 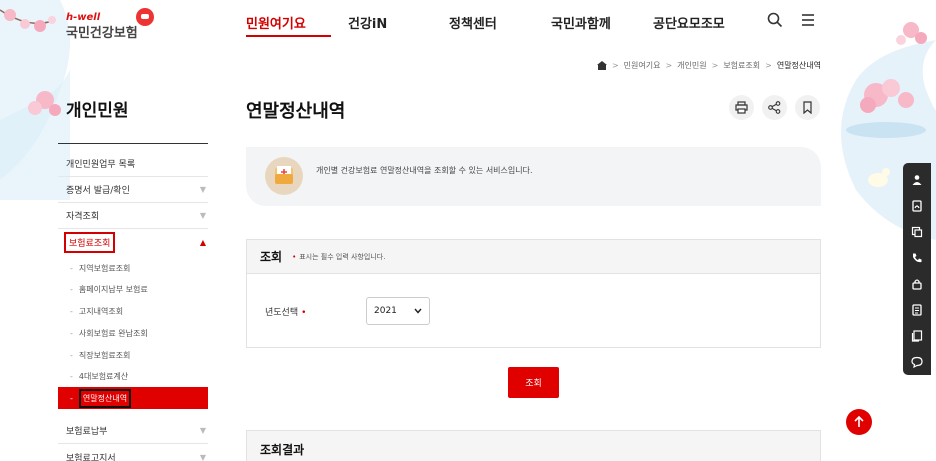 I want to click on gnb-item-with-people: 국민과함께, so click(x=581, y=22).